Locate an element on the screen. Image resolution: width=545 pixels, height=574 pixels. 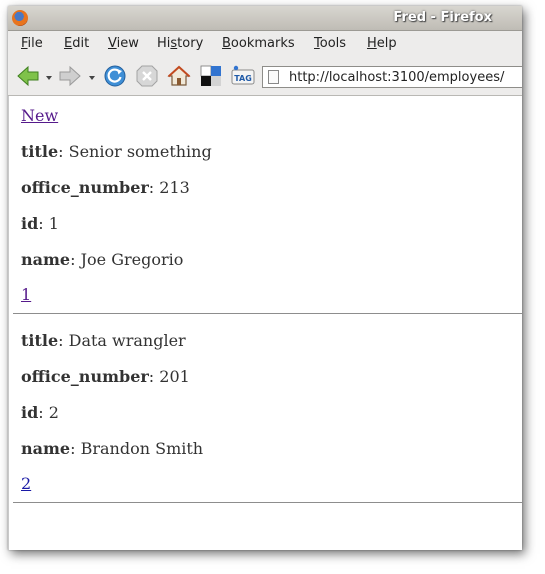
field-value: 1 is located at coordinates (53, 223).